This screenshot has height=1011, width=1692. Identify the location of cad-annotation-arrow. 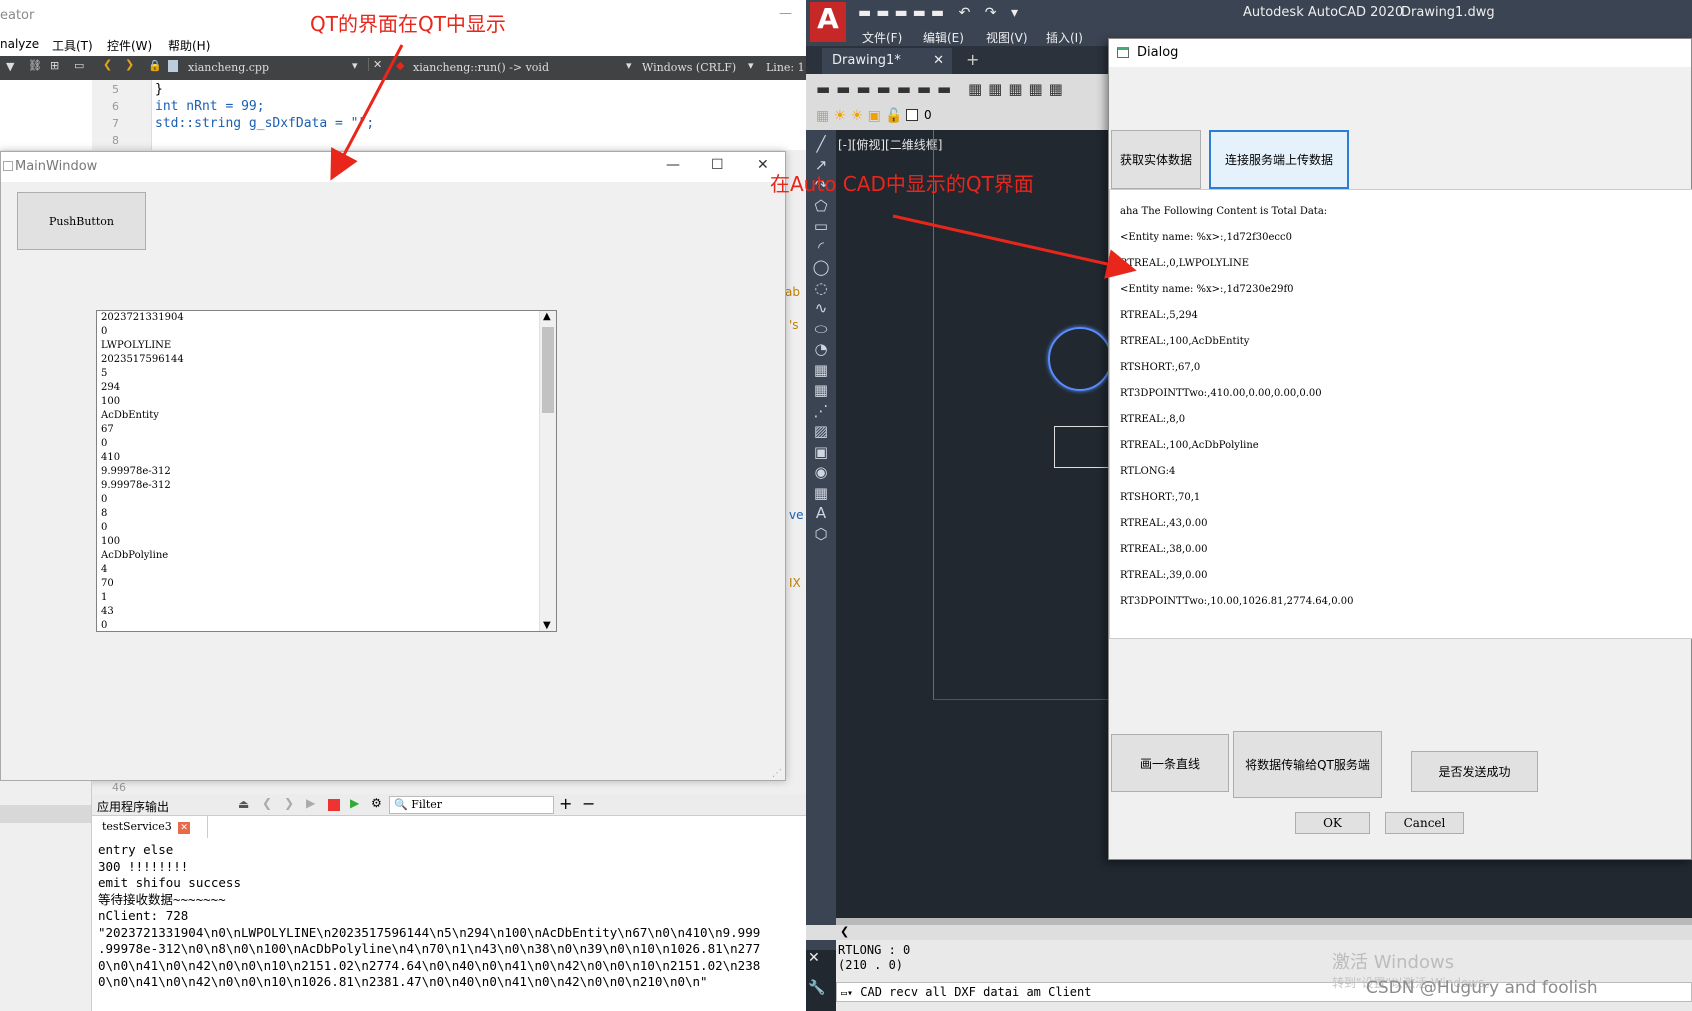
(1014, 246).